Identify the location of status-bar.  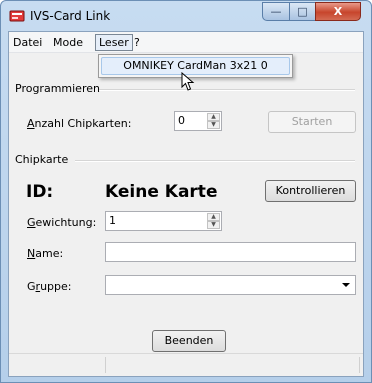
(186, 364).